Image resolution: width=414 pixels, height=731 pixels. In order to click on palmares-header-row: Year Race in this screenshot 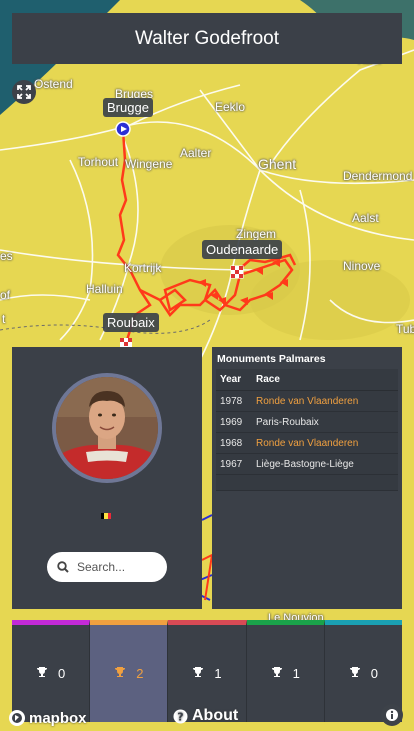, I will do `click(307, 380)`.